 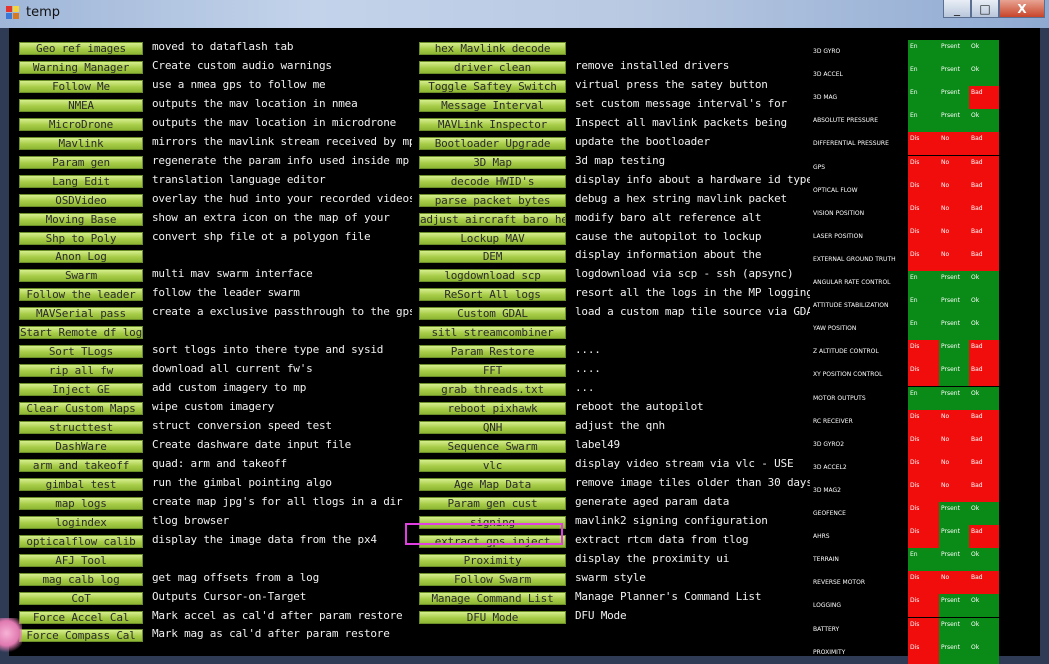 What do you see at coordinates (81, 238) in the screenshot?
I see `tool-button: Shp to Poly` at bounding box center [81, 238].